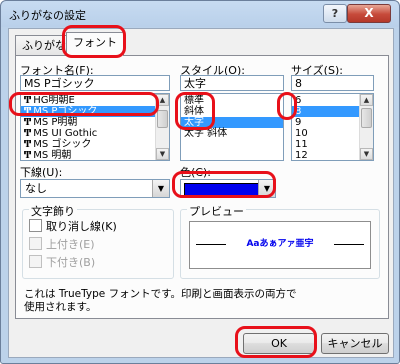 The width and height of the screenshot is (400, 364). Describe the element at coordinates (232, 100) in the screenshot. I see `list-item: 標準` at that location.